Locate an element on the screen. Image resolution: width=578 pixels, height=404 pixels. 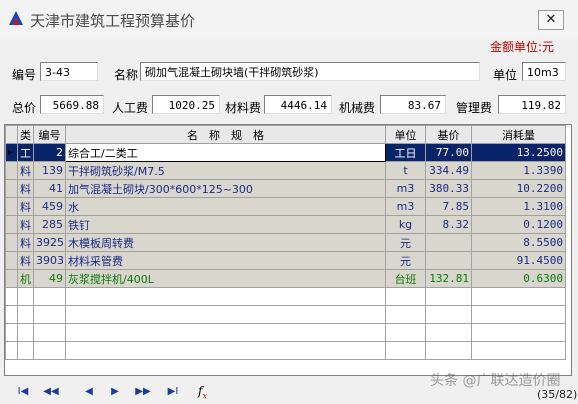
table-row: 机 49 灰浆搅拌机/400L 台班 132.81 0.6300 is located at coordinates (285, 278).